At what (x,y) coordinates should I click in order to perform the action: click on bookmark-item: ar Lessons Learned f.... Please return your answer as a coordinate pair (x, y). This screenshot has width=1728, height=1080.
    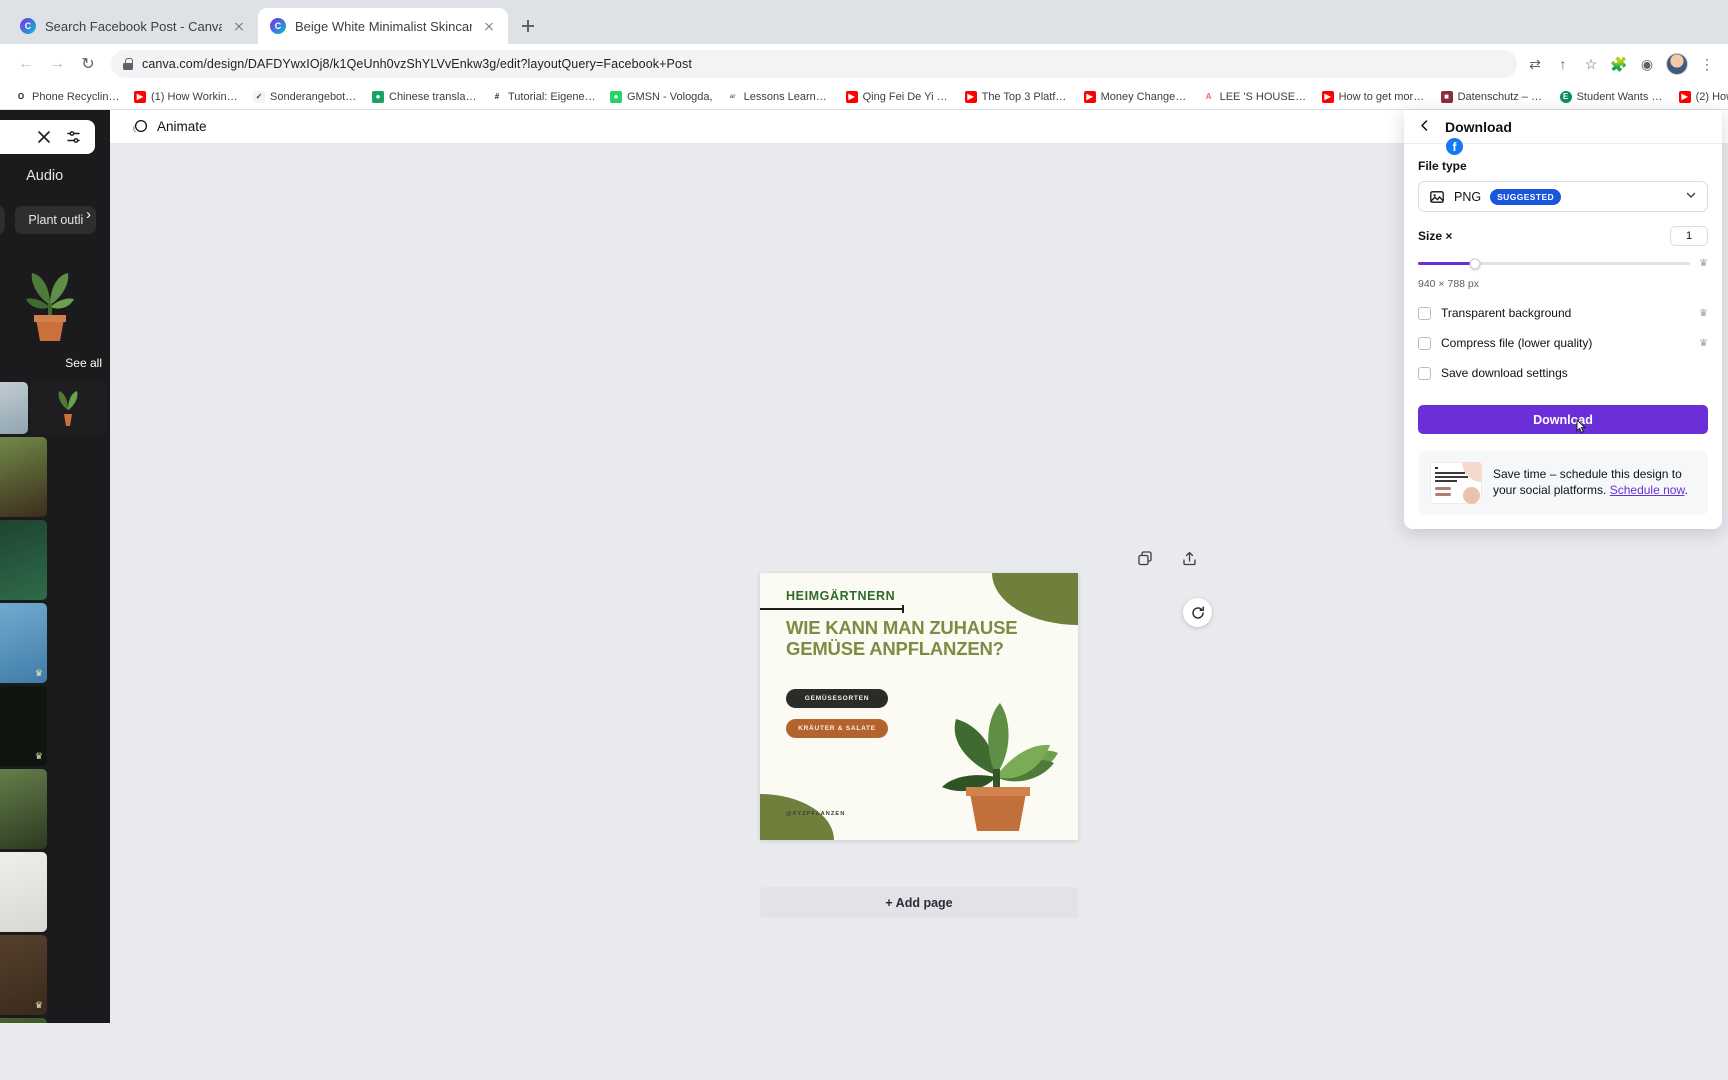
    Looking at the image, I should click on (779, 97).